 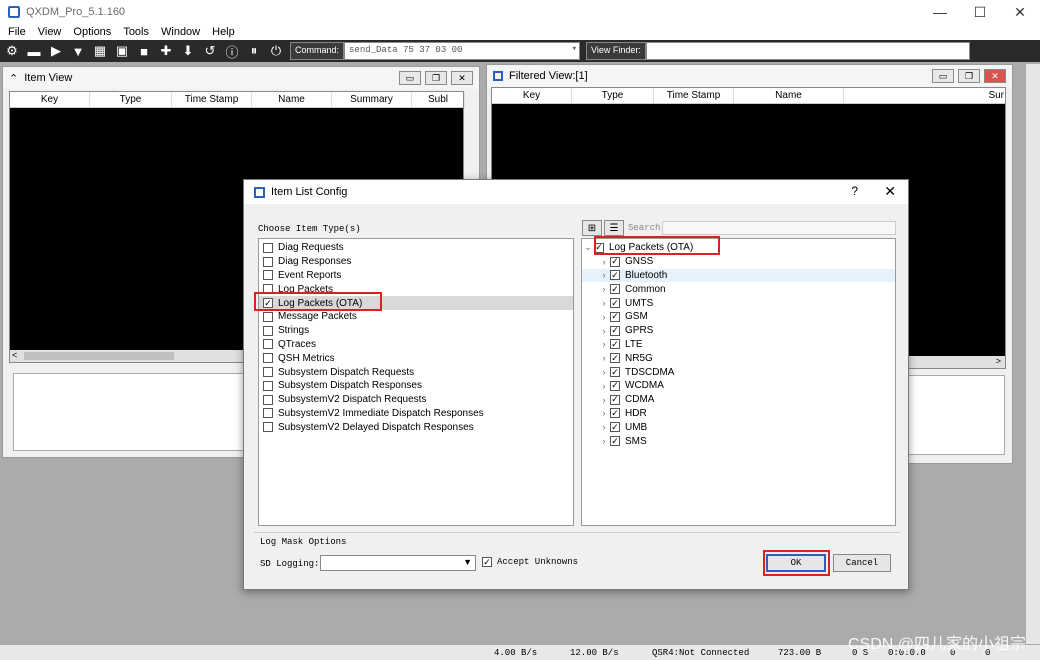 What do you see at coordinates (99, 356) in the screenshot?
I see `scrollbar-thumb` at bounding box center [99, 356].